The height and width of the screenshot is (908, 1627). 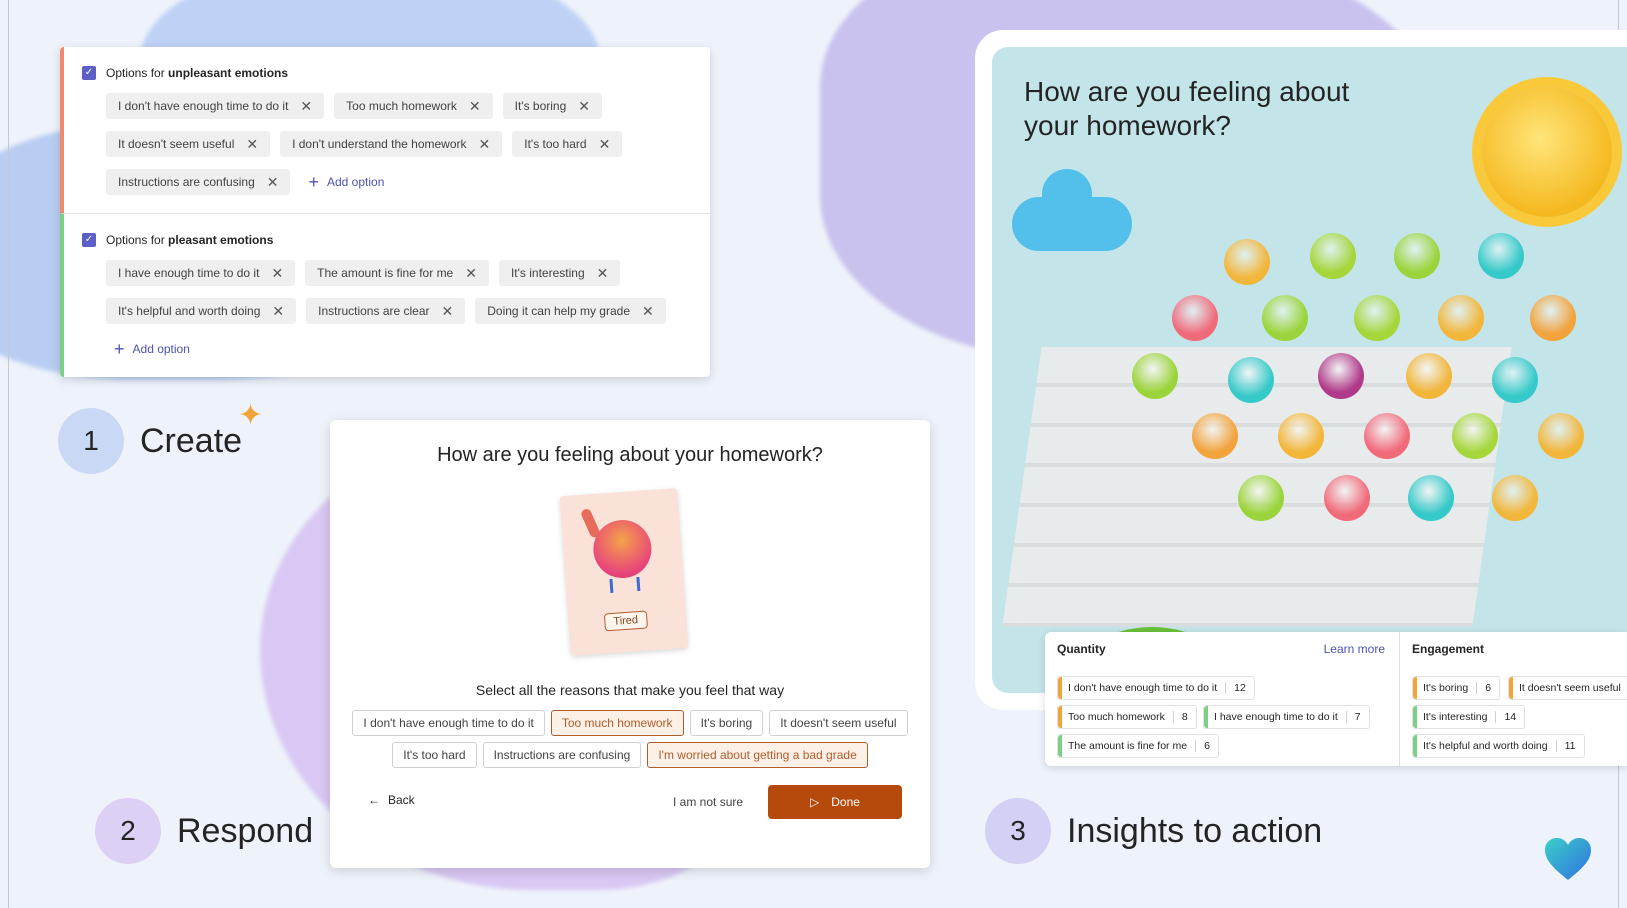 What do you see at coordinates (1138, 746) in the screenshot?
I see `insight-chip: The amount is fine for me 6` at bounding box center [1138, 746].